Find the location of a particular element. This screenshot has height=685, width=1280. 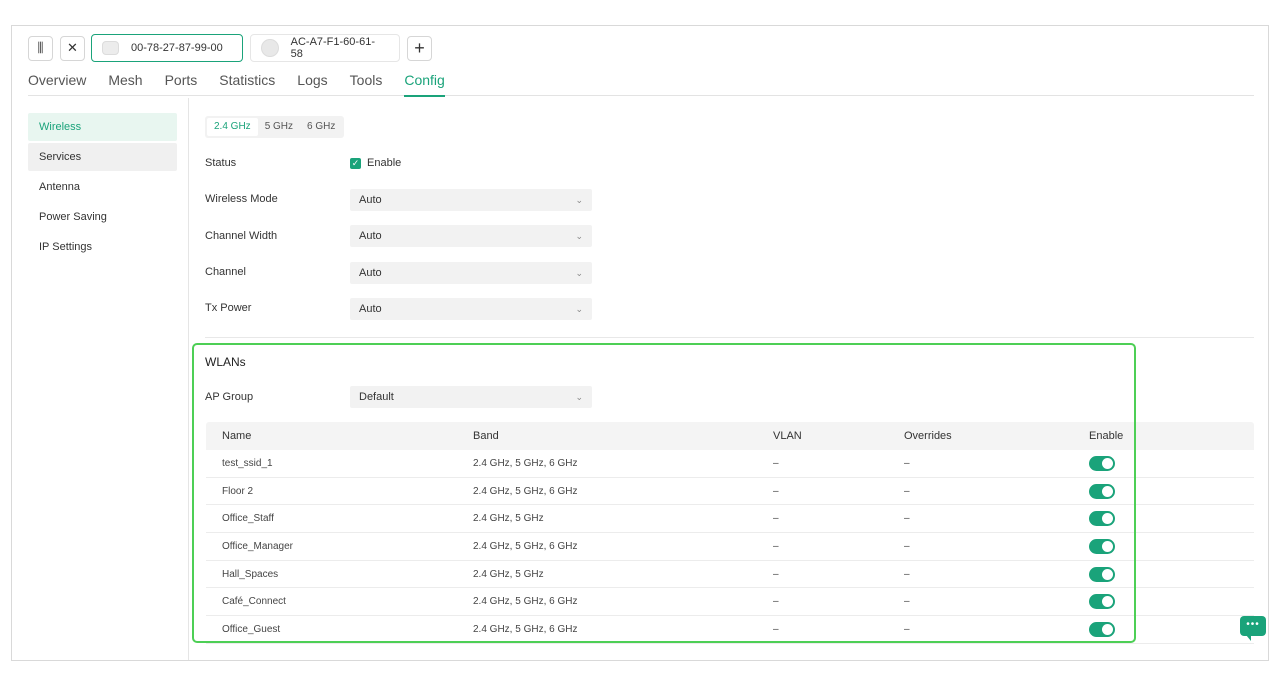

tab-logs: Logs is located at coordinates (312, 83).